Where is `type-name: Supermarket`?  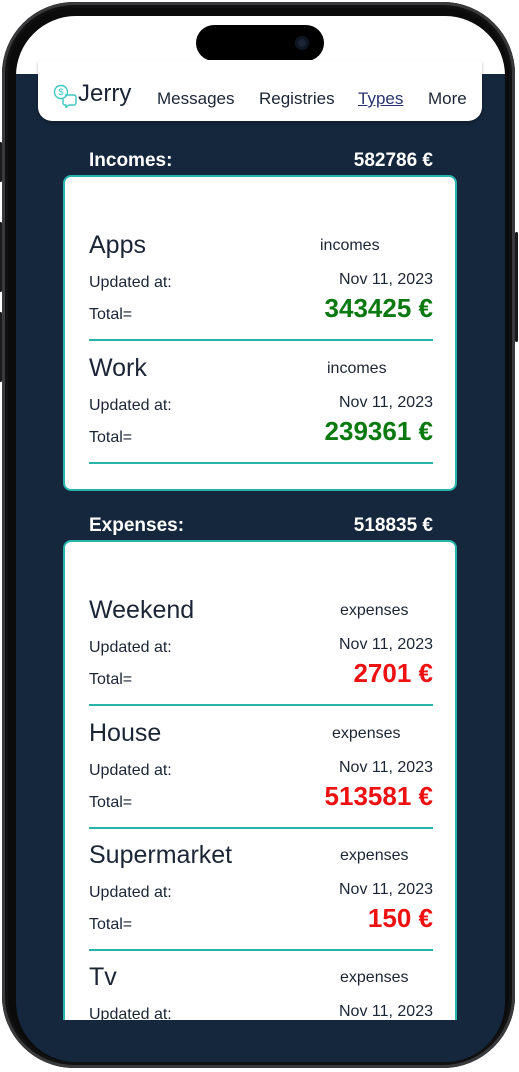 type-name: Supermarket is located at coordinates (161, 855).